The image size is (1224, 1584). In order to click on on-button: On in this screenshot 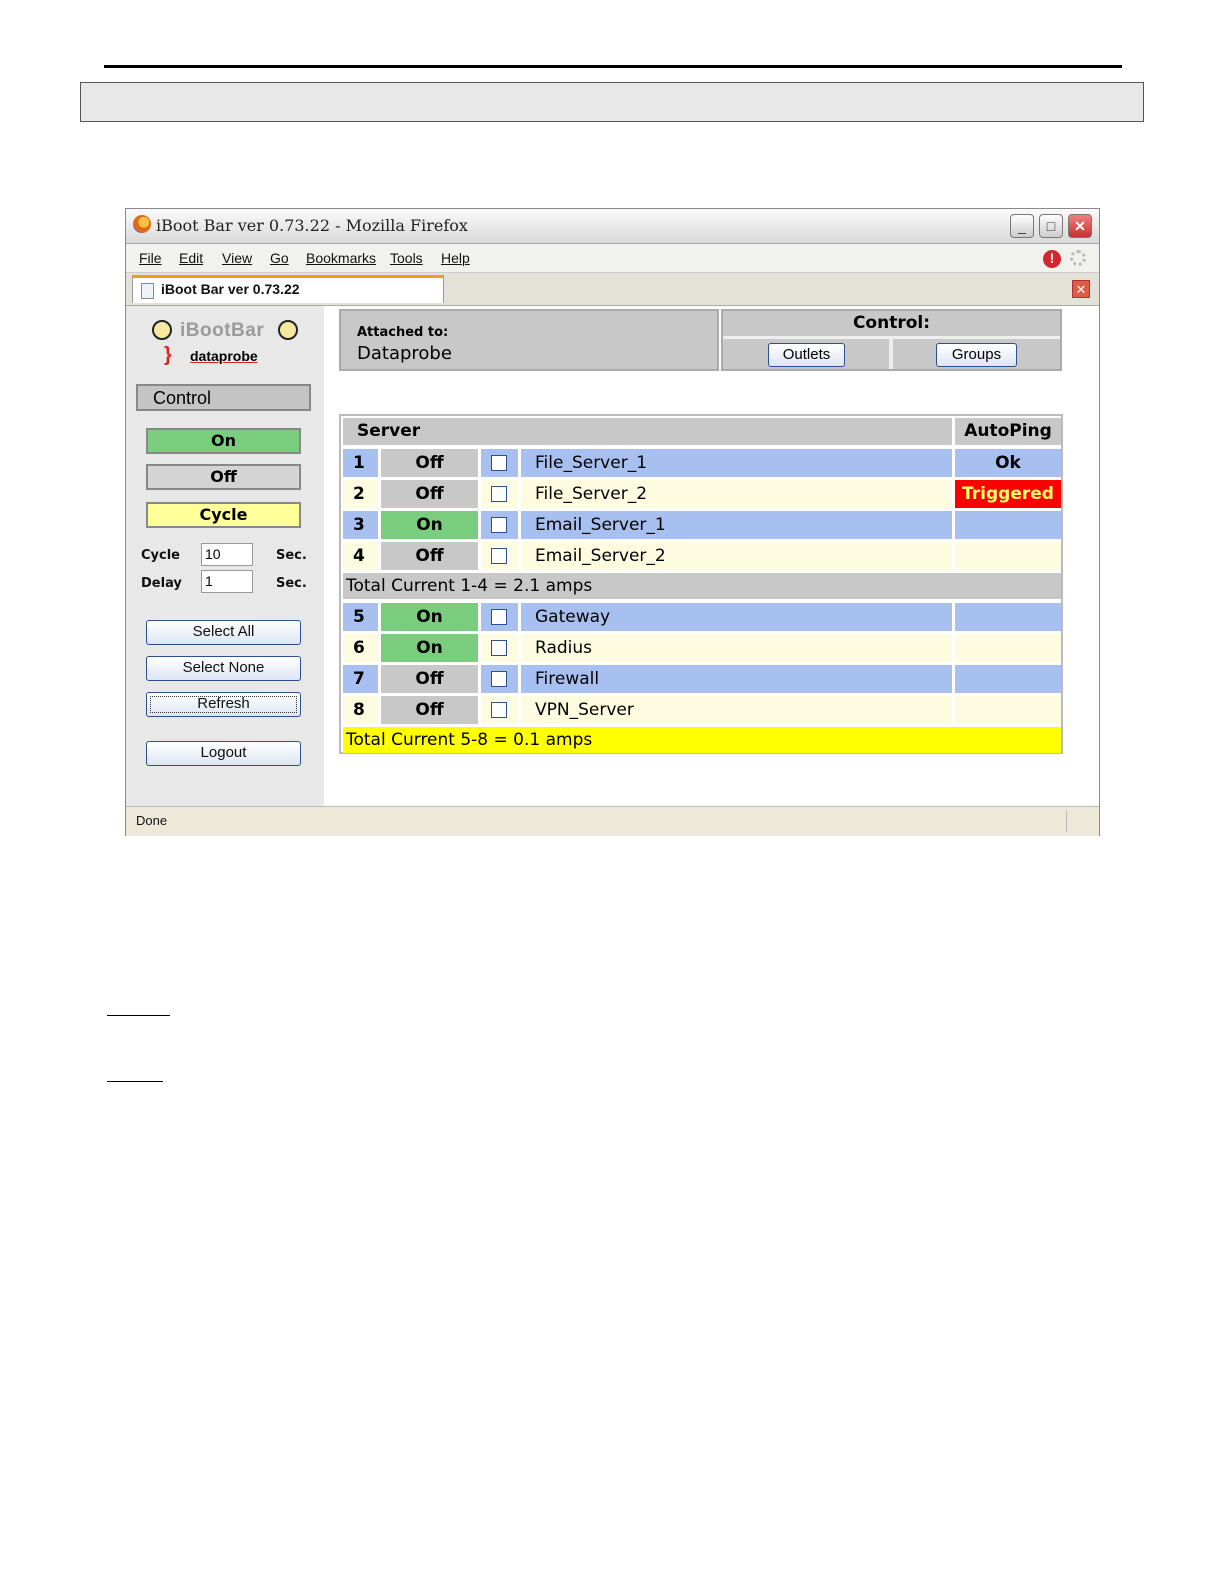, I will do `click(223, 441)`.